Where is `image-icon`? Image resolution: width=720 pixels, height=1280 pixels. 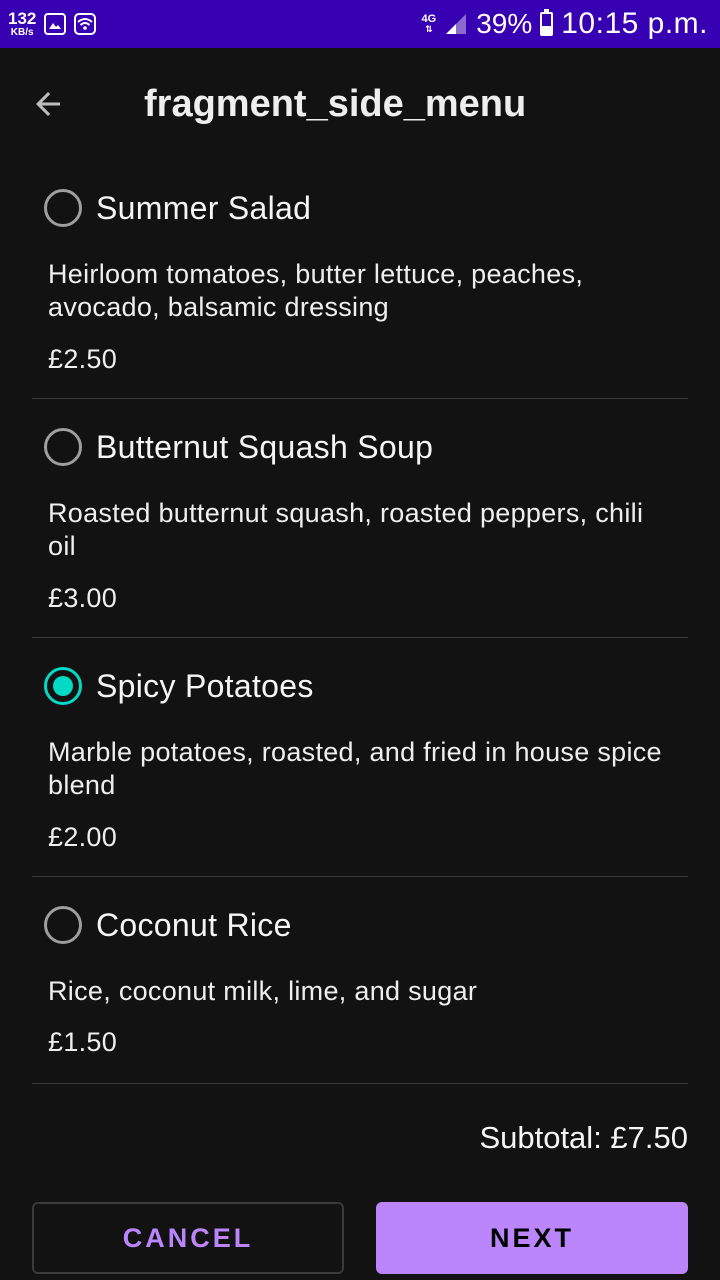
image-icon is located at coordinates (55, 24).